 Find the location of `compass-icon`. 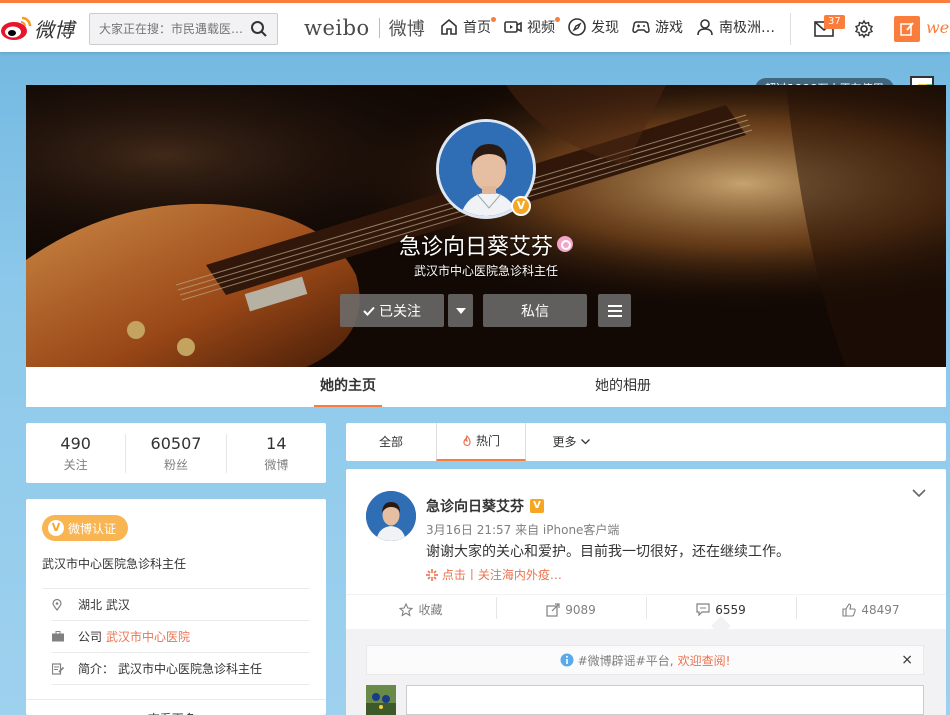

compass-icon is located at coordinates (577, 27).